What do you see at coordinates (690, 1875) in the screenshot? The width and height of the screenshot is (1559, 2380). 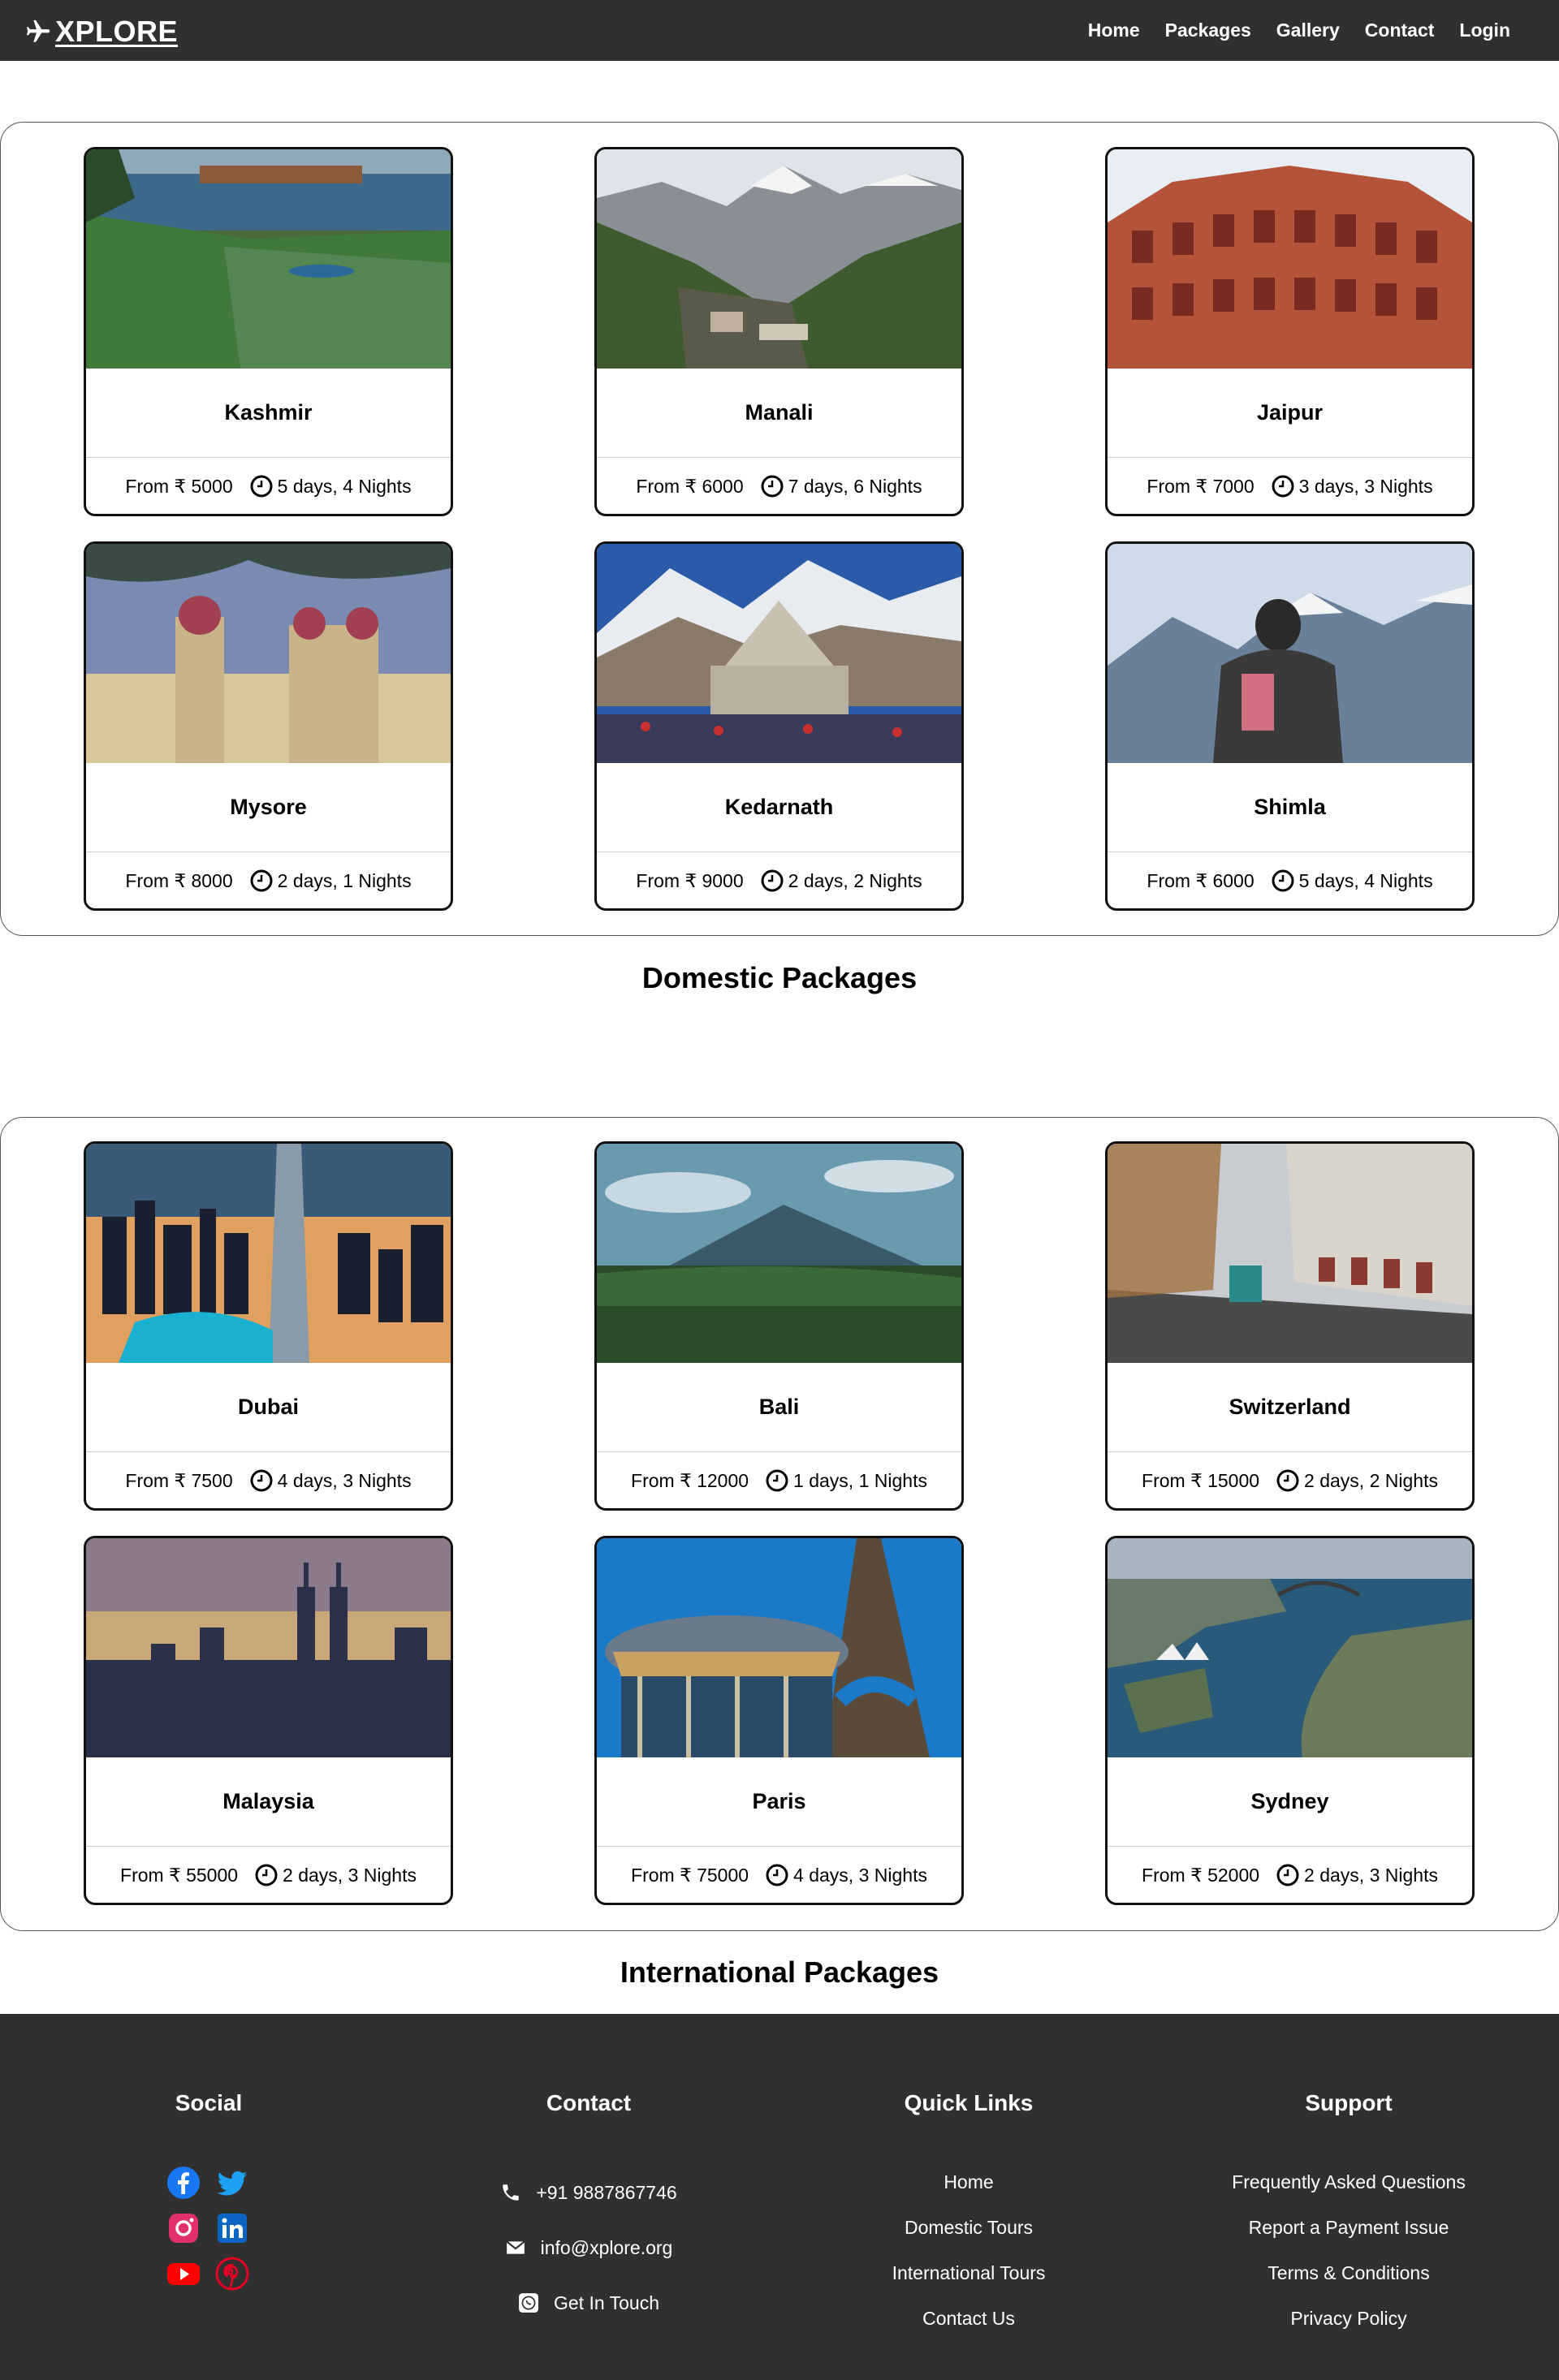 I see `package-price: From ₹ 75000` at bounding box center [690, 1875].